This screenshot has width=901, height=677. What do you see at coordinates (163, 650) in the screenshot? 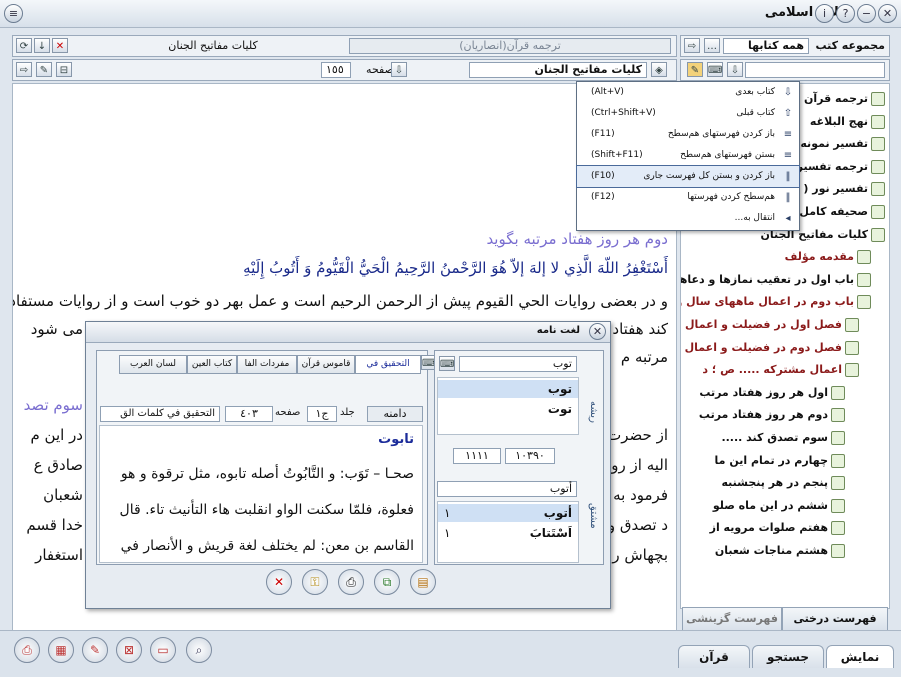
I see `layout-icon: ▭` at bounding box center [163, 650].